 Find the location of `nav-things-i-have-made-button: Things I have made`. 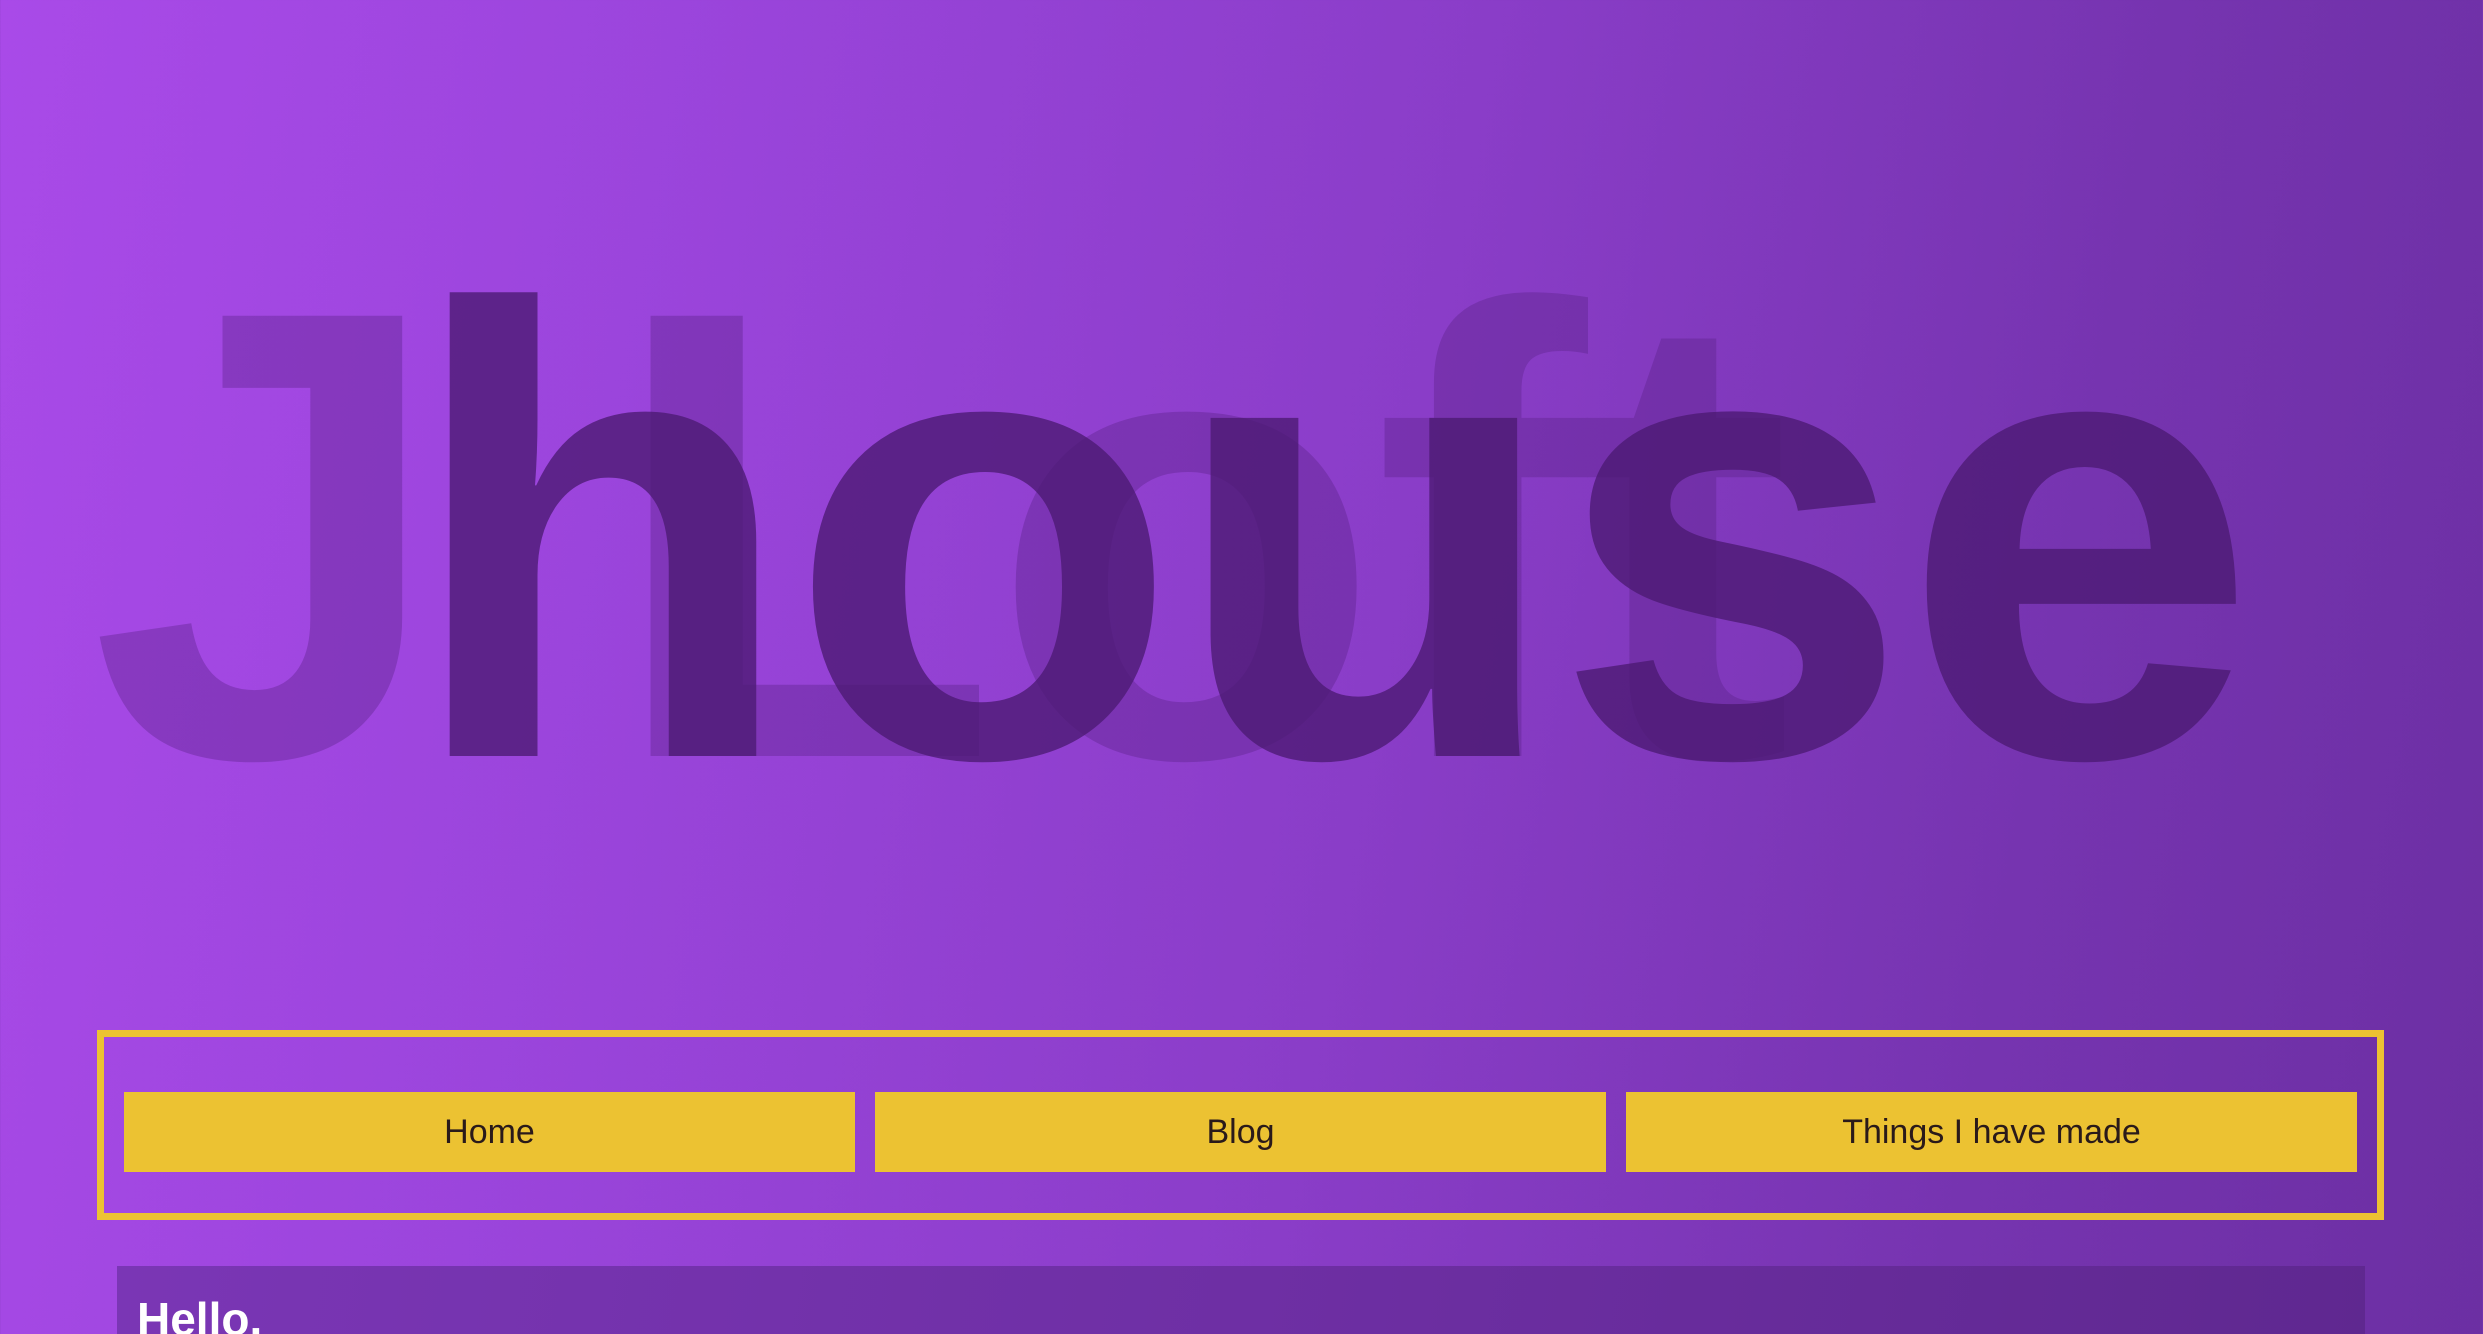

nav-things-i-have-made-button: Things I have made is located at coordinates (1991, 1132).